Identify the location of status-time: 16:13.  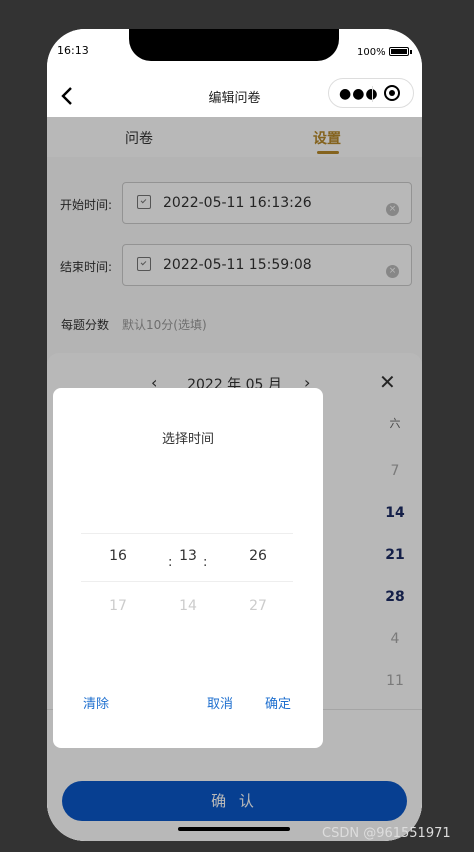
(73, 50).